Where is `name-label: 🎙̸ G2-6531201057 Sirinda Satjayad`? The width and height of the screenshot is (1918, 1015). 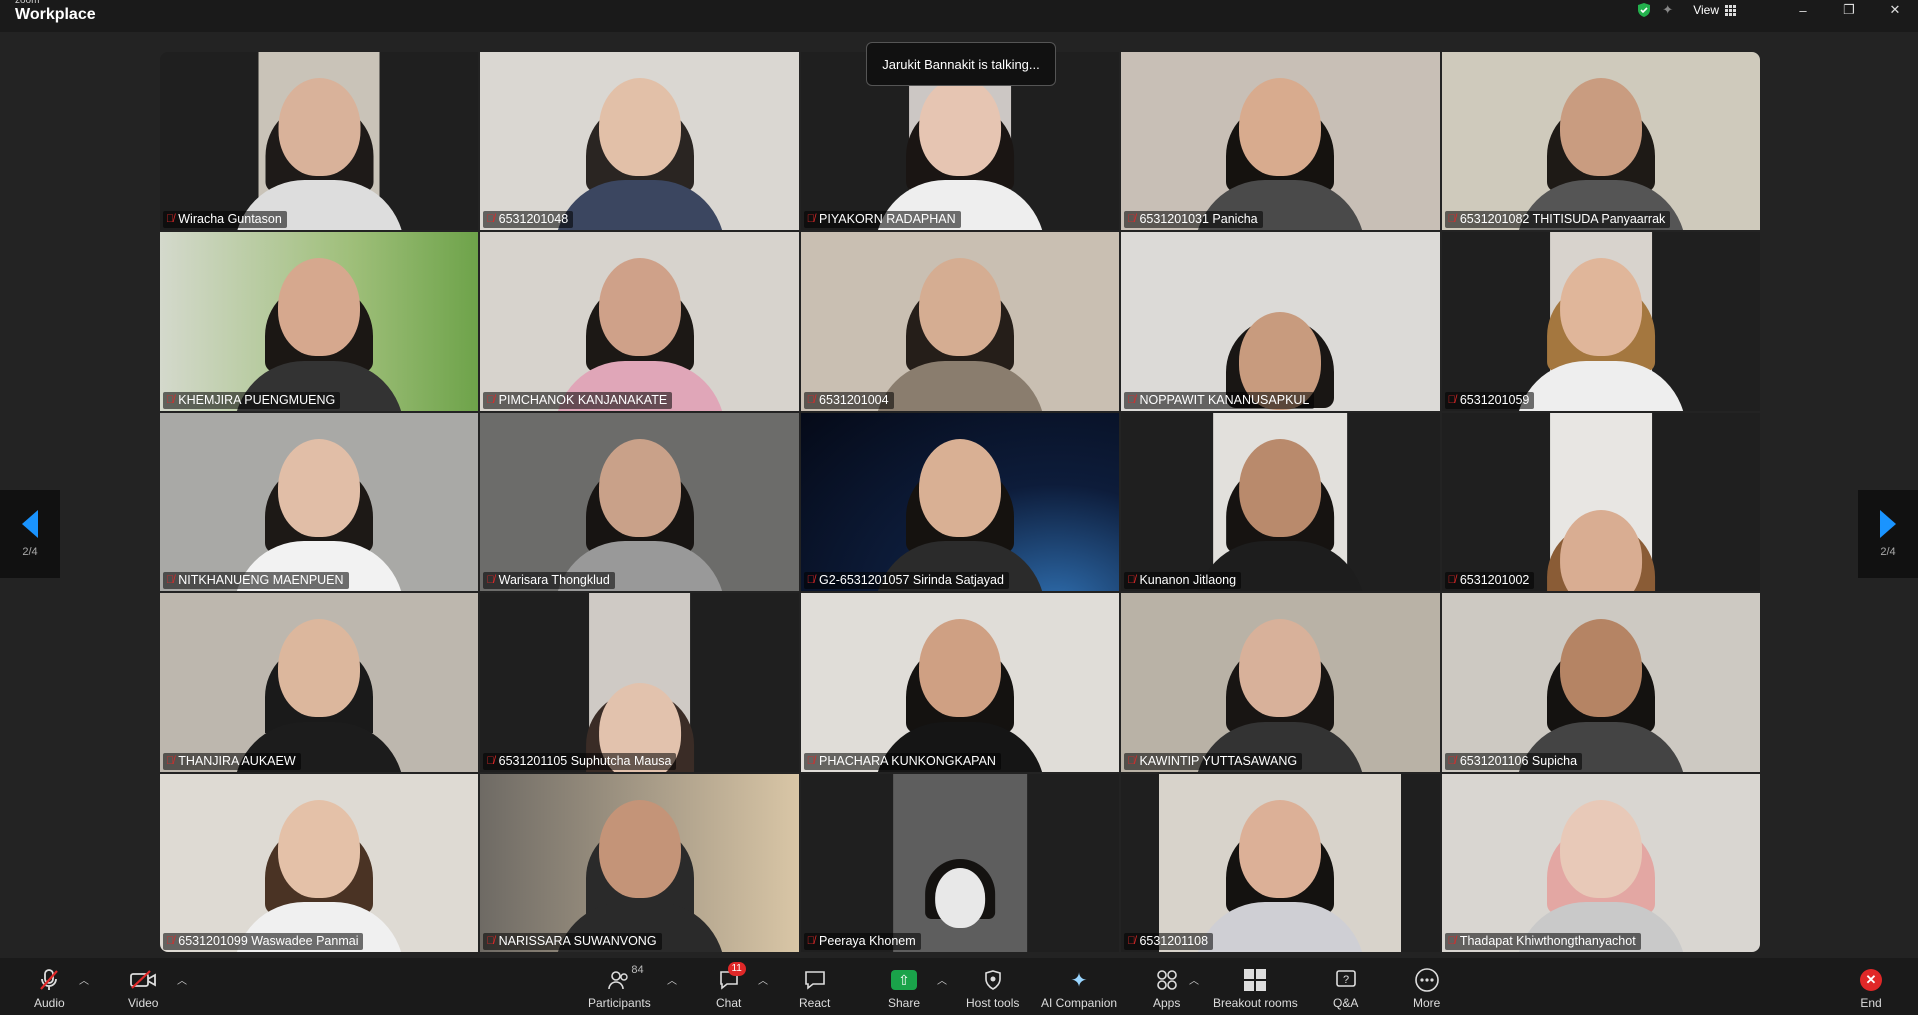 name-label: 🎙̸ G2-6531201057 Sirinda Satjayad is located at coordinates (906, 581).